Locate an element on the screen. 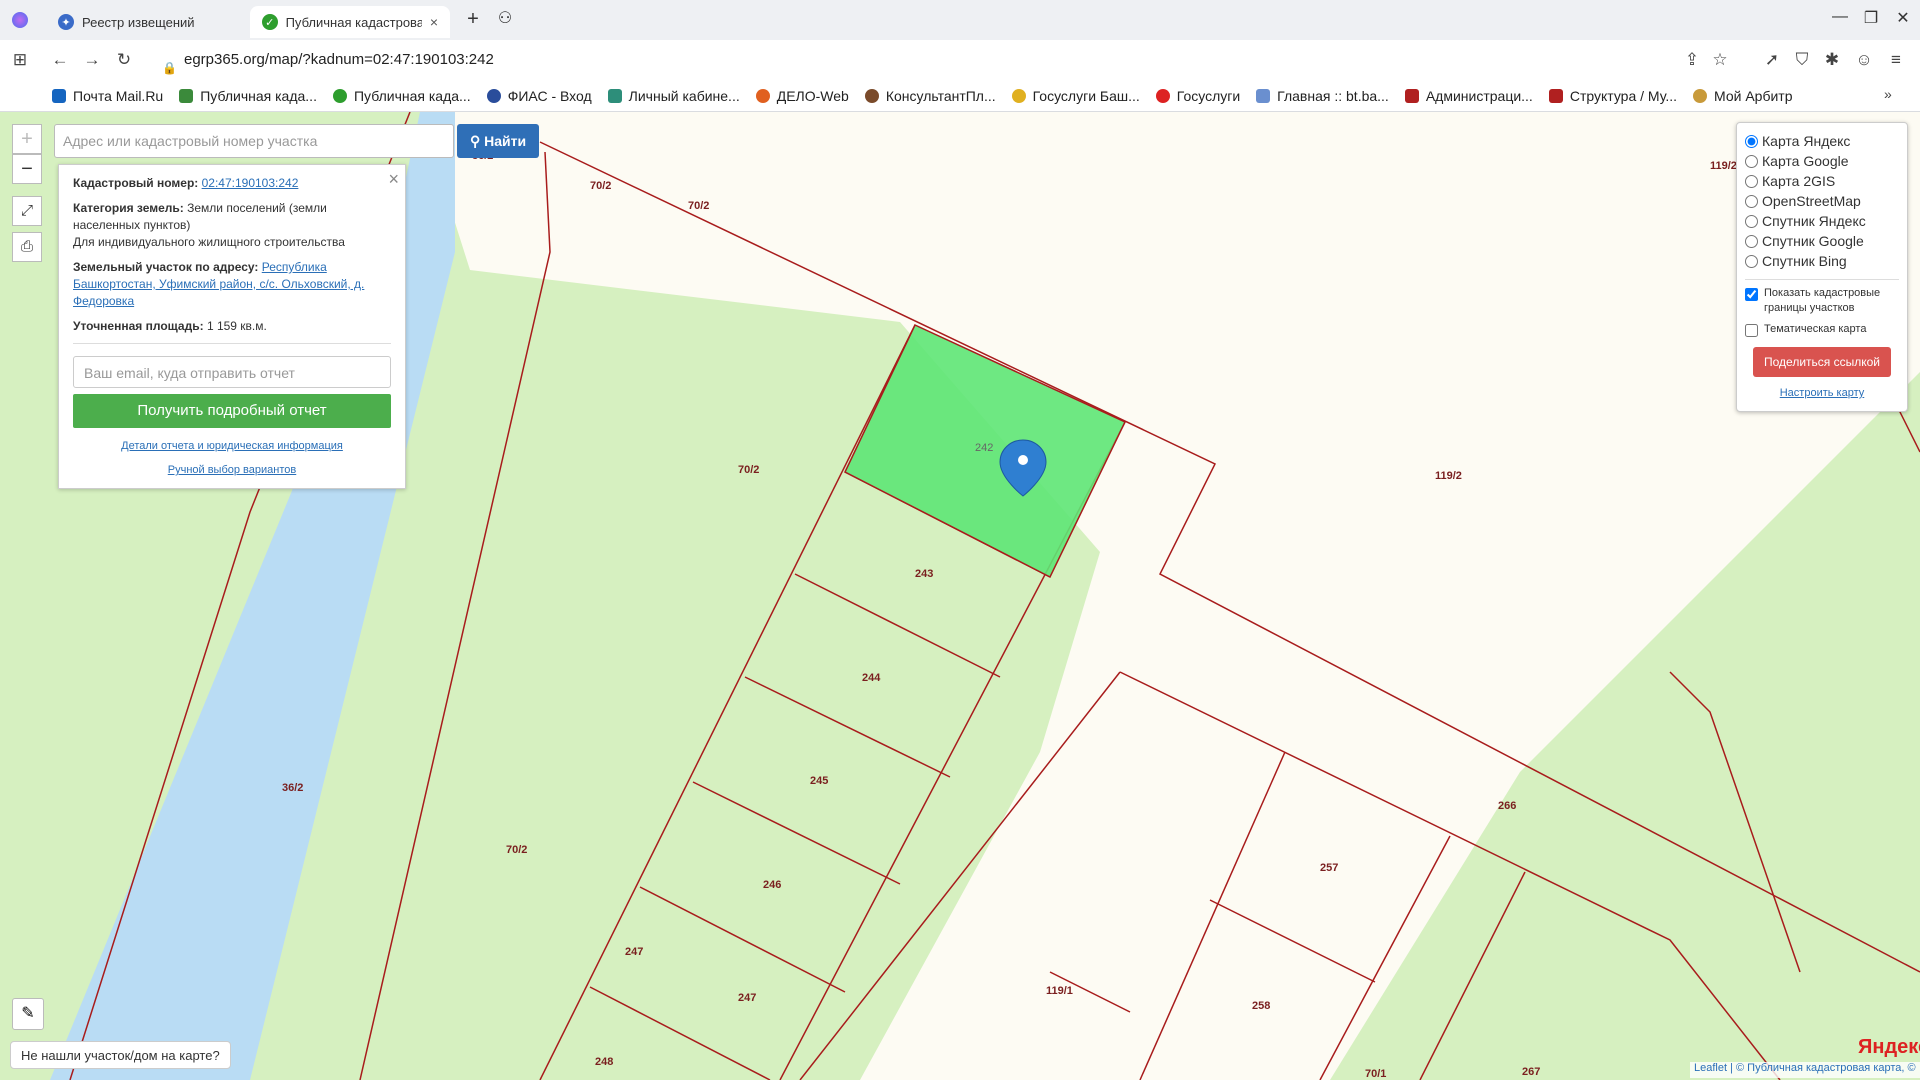 Image resolution: width=1920 pixels, height=1080 pixels. extensions-icon: ✱ is located at coordinates (1832, 60).